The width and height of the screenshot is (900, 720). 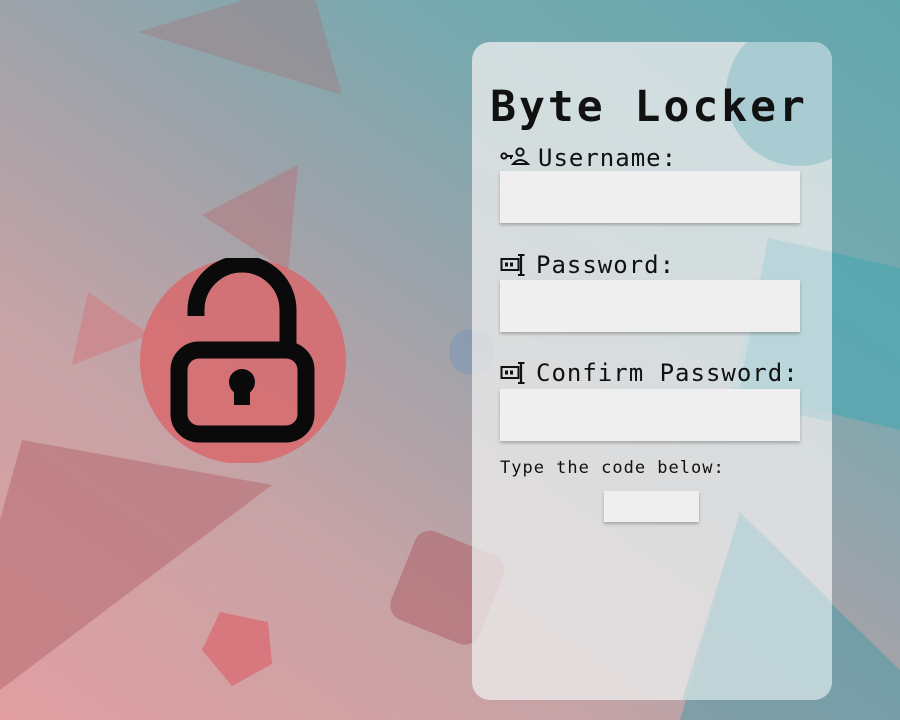 I want to click on user-key-icon, so click(x=515, y=156).